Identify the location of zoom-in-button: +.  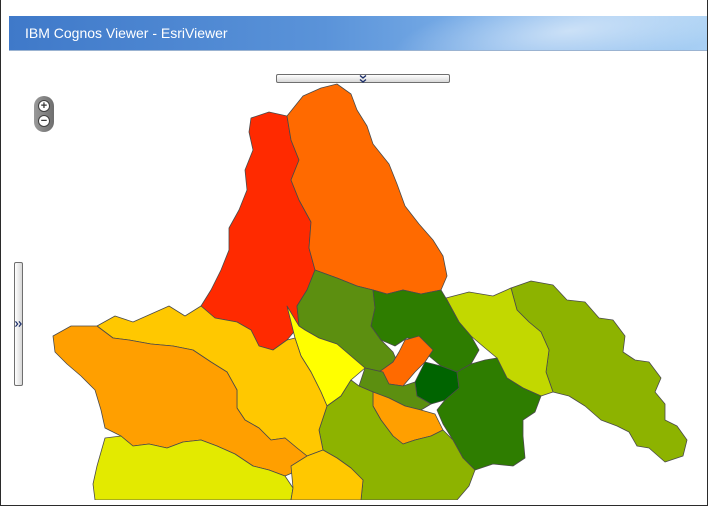
(44, 106).